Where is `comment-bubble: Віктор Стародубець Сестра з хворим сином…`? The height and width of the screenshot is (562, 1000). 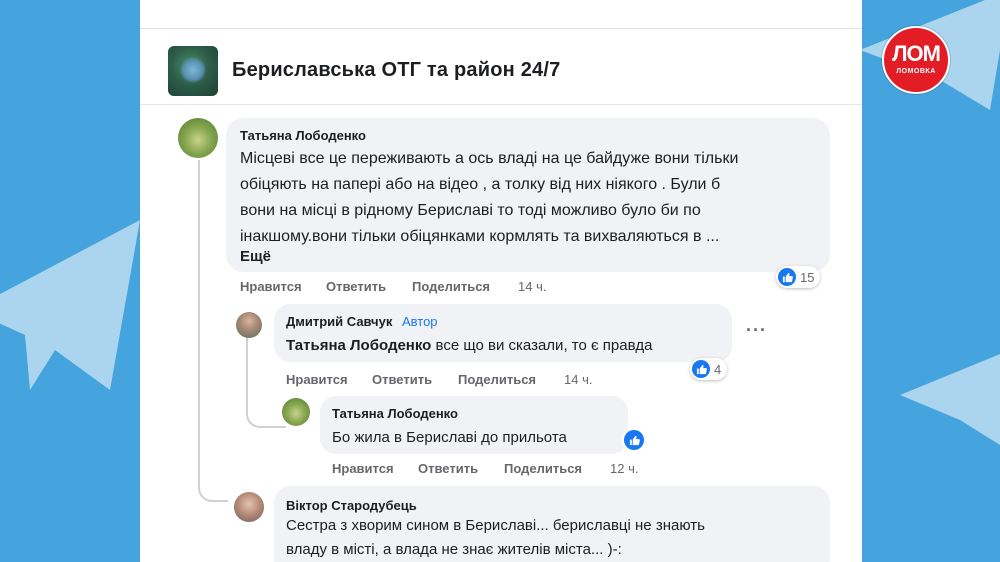
comment-bubble: Віктор Стародубець Сестра з хворим сином… is located at coordinates (552, 524).